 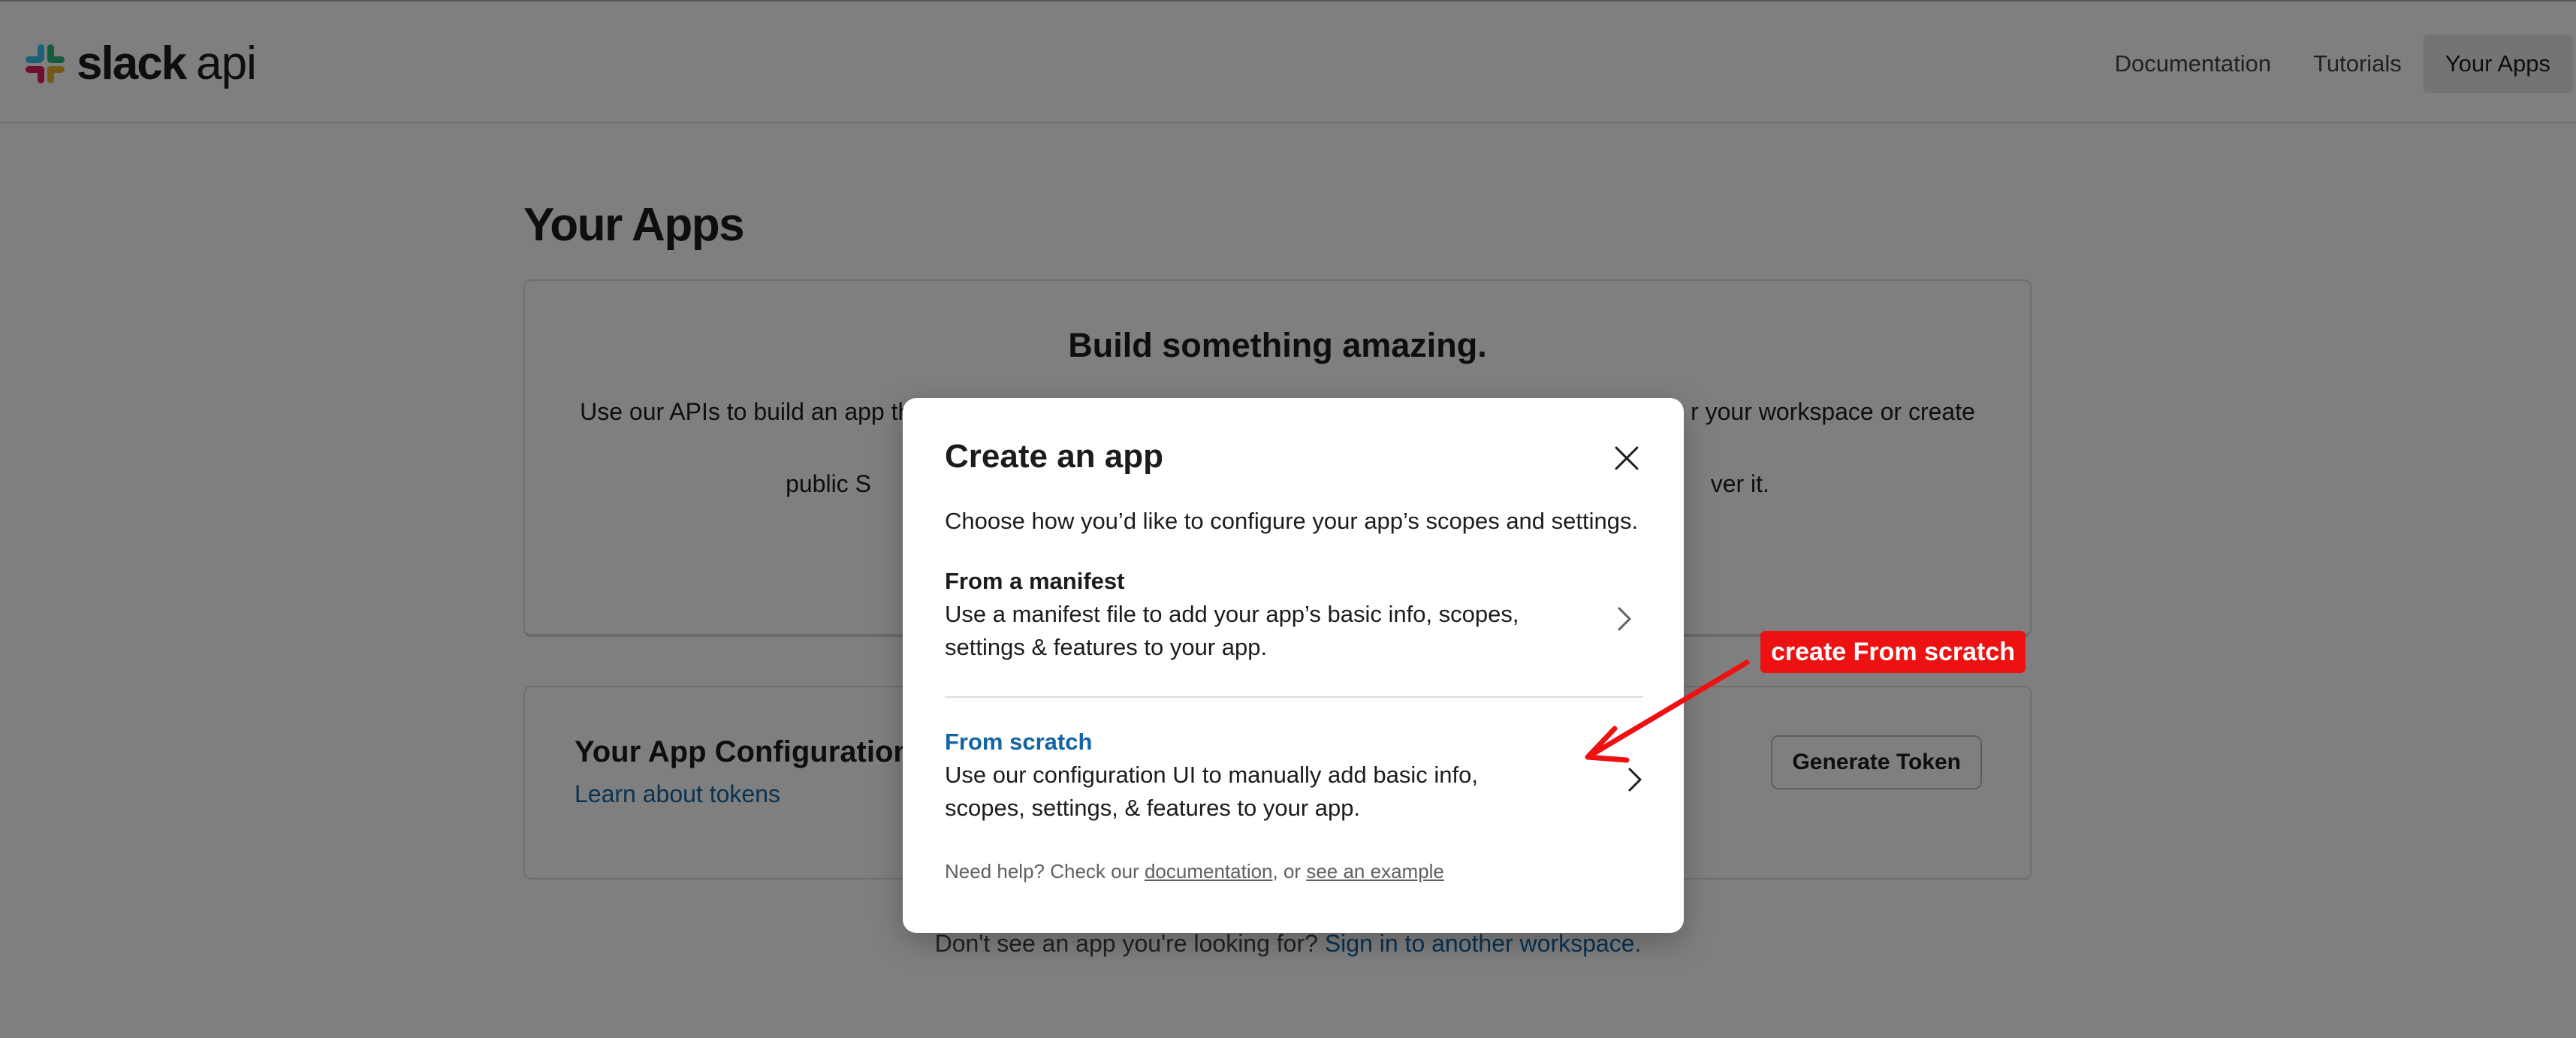 I want to click on documentation-link: documentation, so click(x=1209, y=871).